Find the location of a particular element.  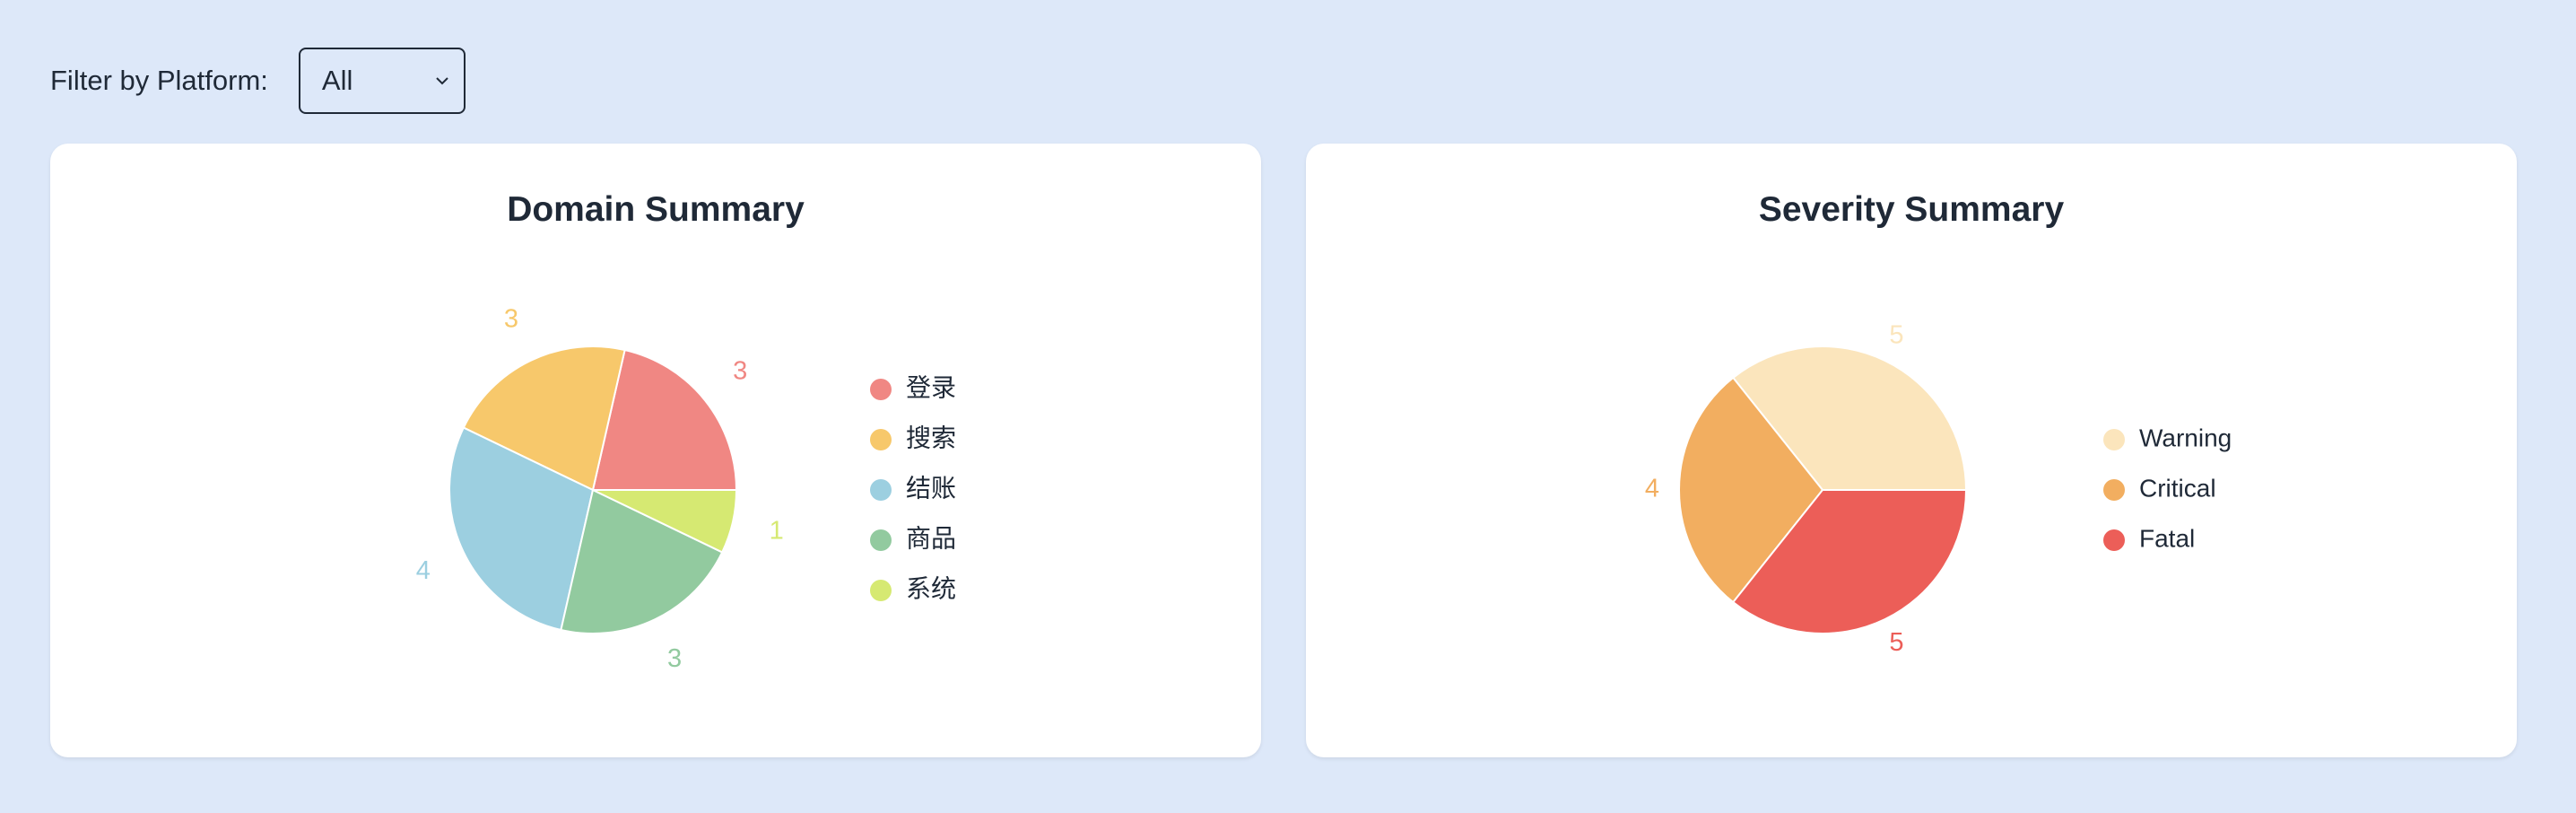

severity-legend-item-3: Fatal is located at coordinates (2149, 538).